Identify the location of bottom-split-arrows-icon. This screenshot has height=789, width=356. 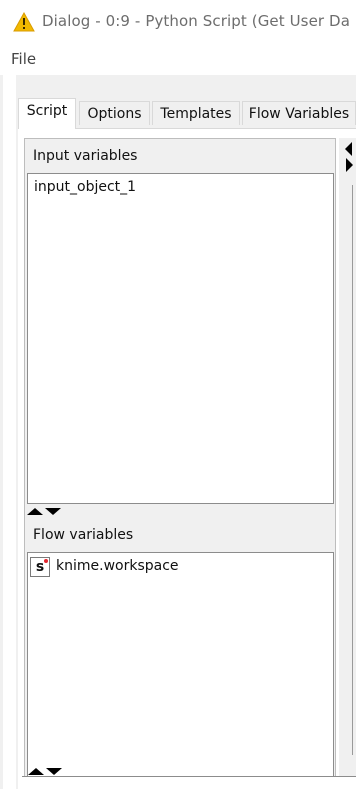
(46, 771).